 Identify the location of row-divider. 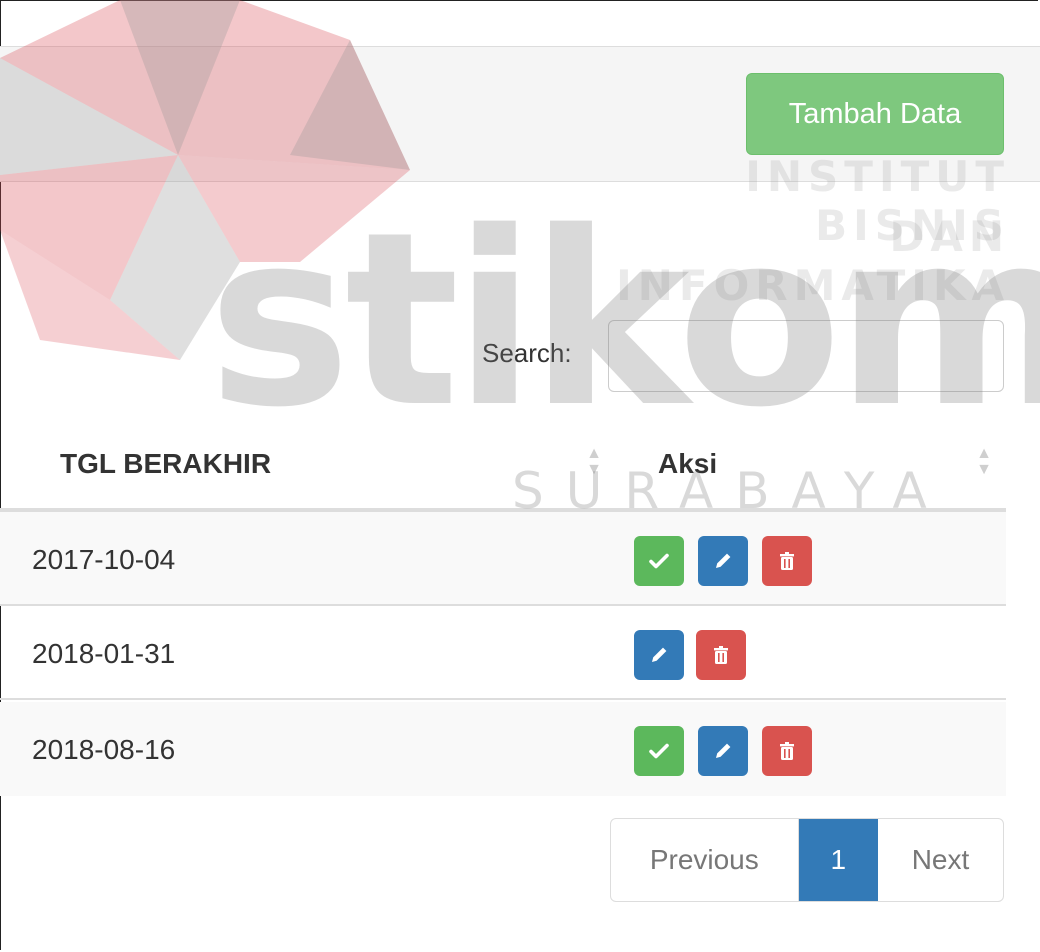
(503, 699).